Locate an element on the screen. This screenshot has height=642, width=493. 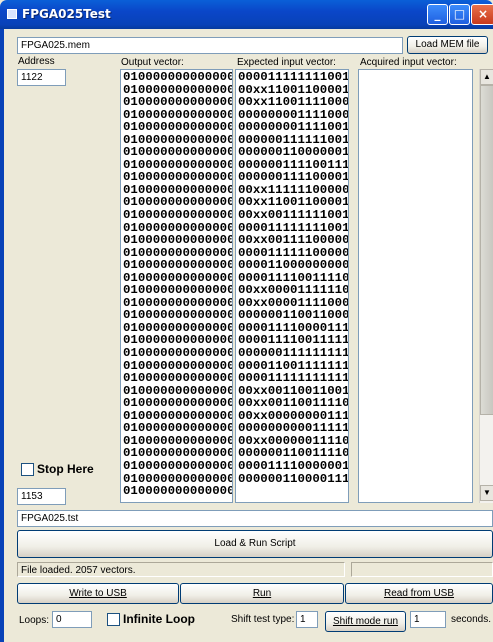
write-to-usb-button: Write to USB is located at coordinates (98, 593).